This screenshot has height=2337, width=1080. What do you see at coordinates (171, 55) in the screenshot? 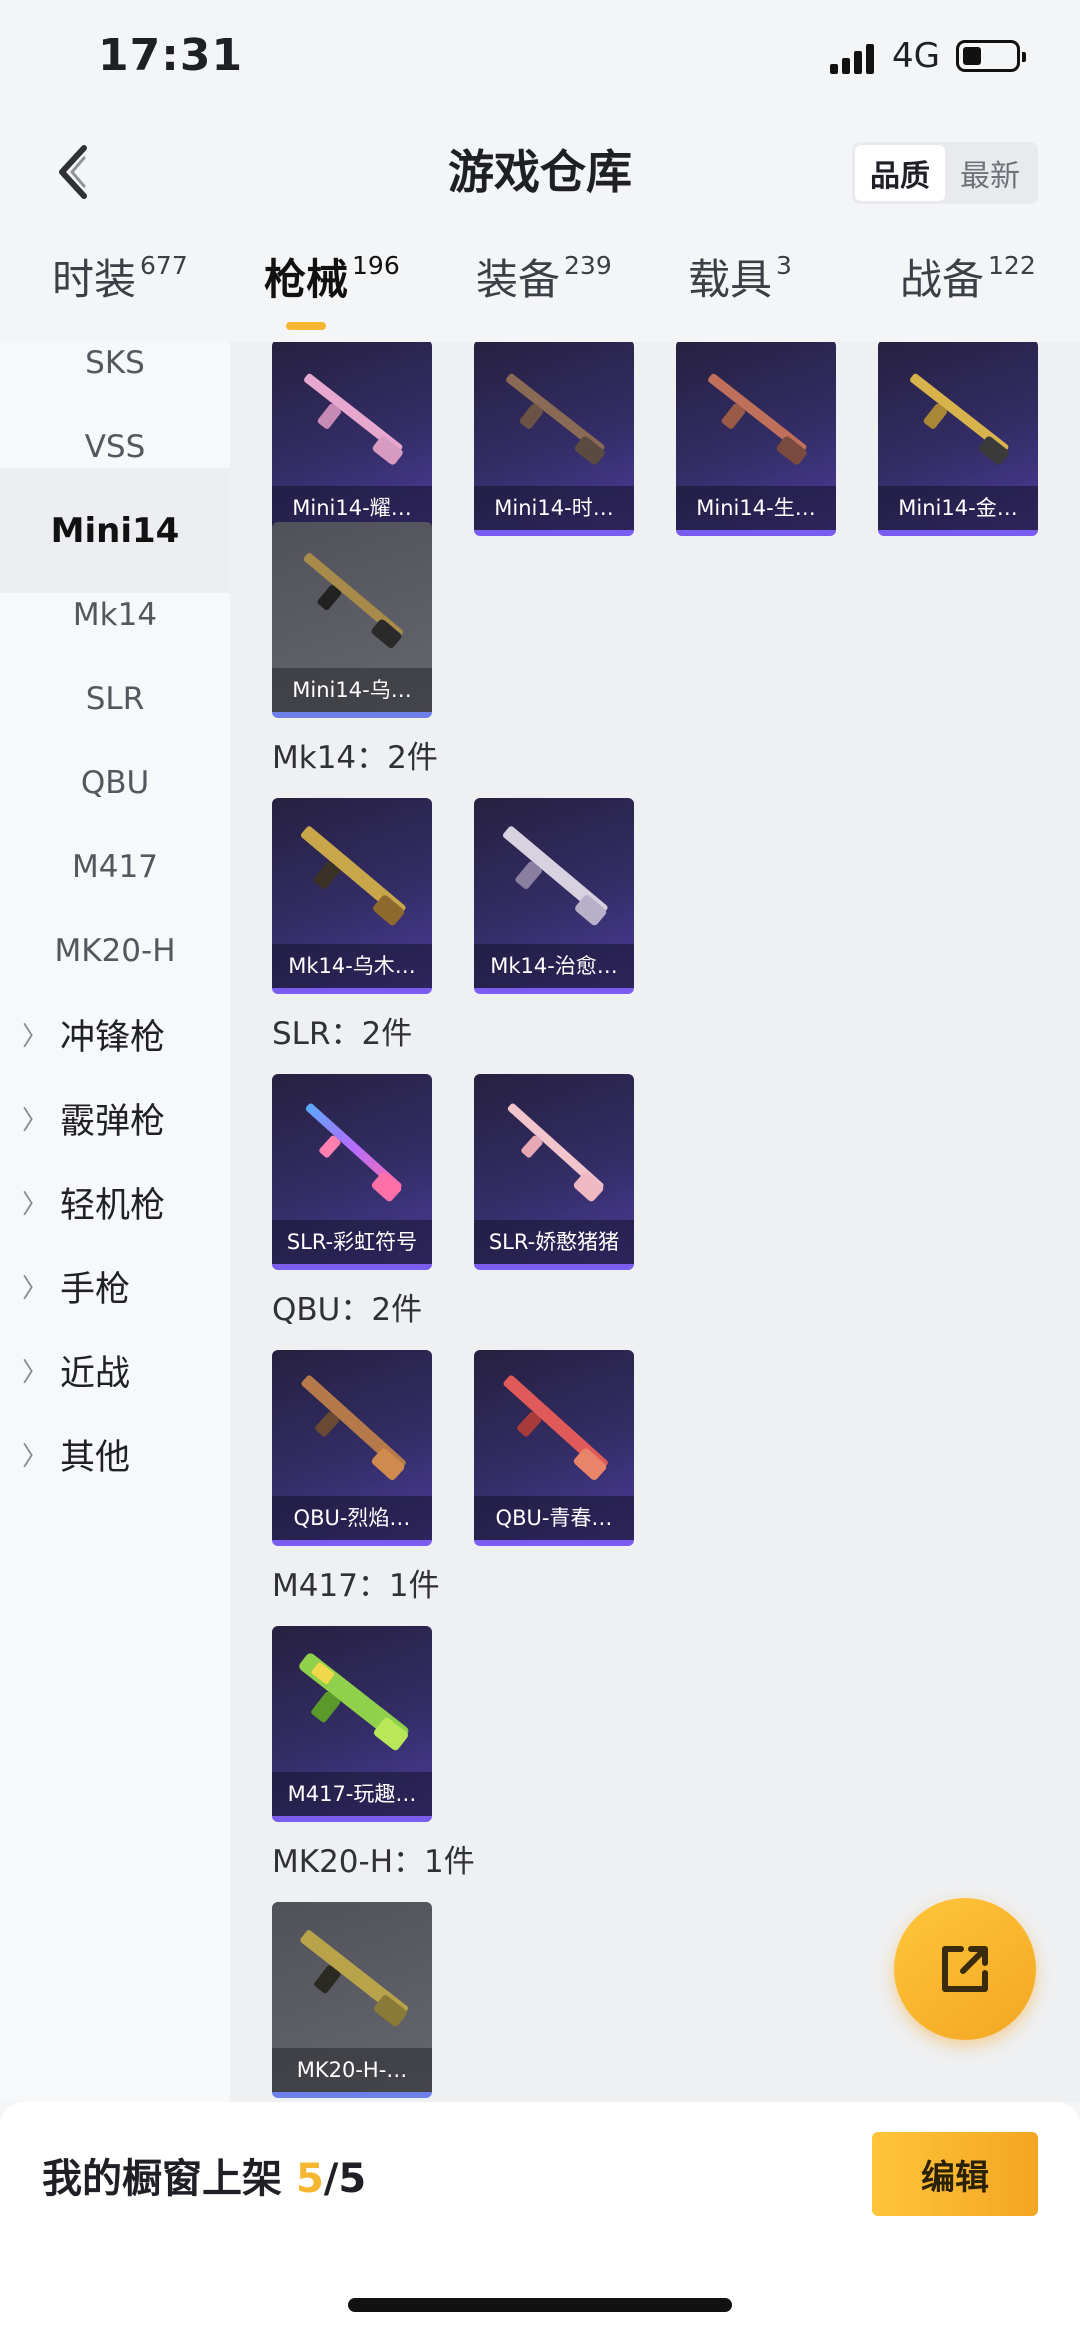
I see `status-time: 17:31` at bounding box center [171, 55].